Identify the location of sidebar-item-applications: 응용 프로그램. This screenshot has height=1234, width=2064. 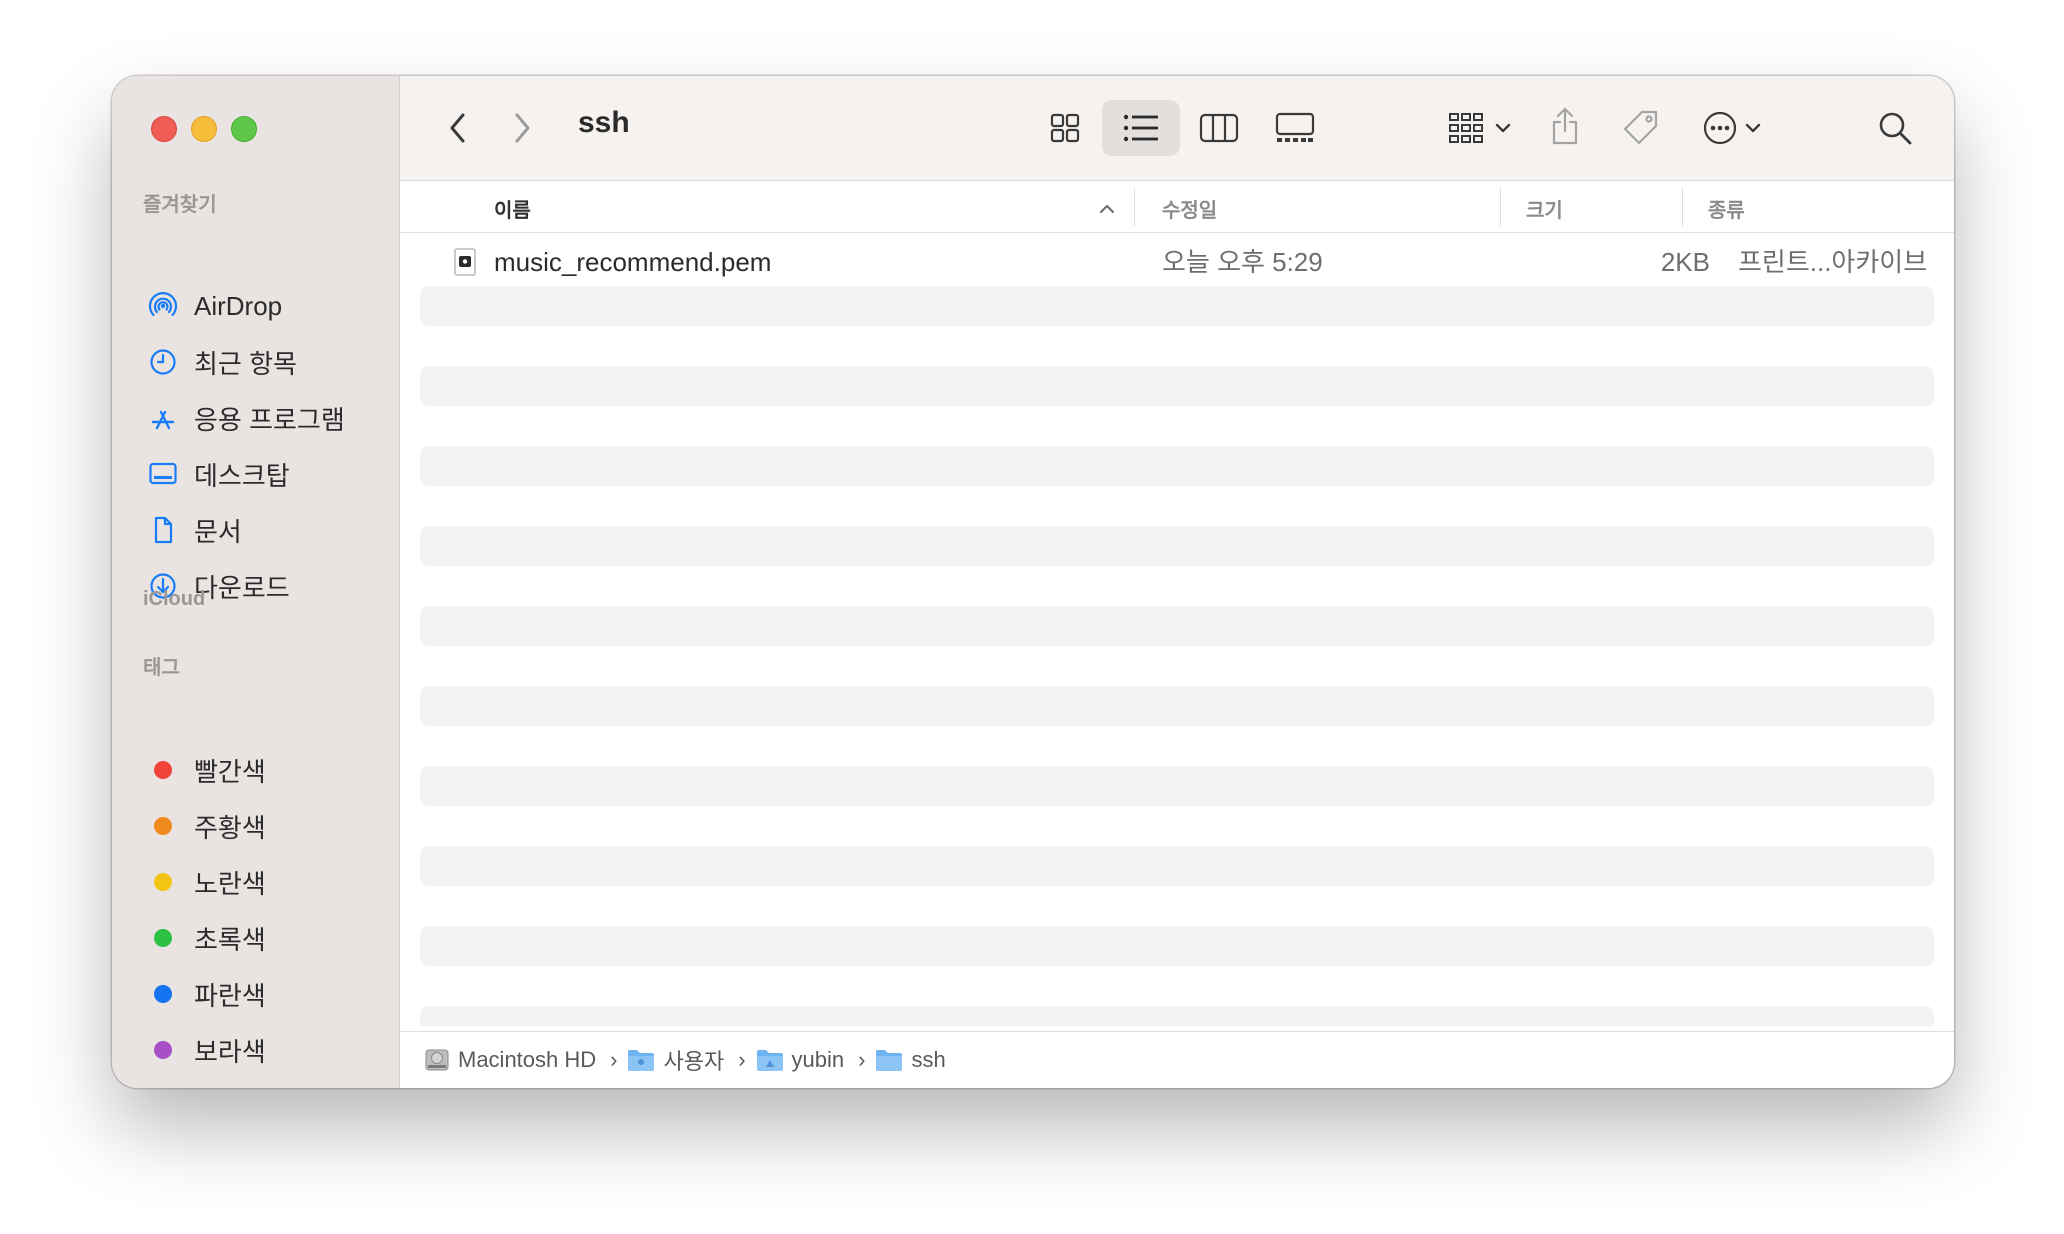
(246, 418).